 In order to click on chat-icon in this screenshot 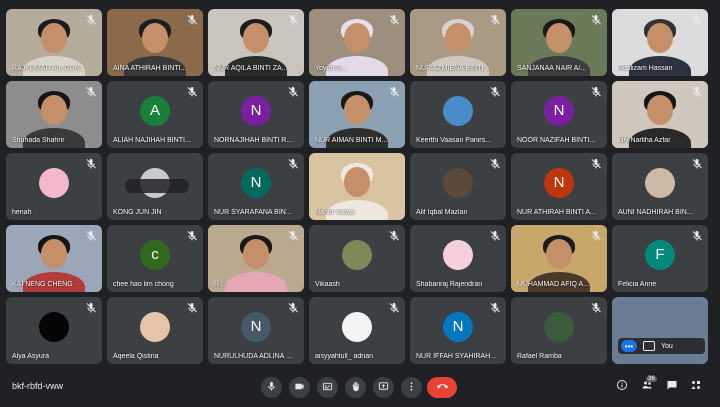, I will do `click(672, 387)`.